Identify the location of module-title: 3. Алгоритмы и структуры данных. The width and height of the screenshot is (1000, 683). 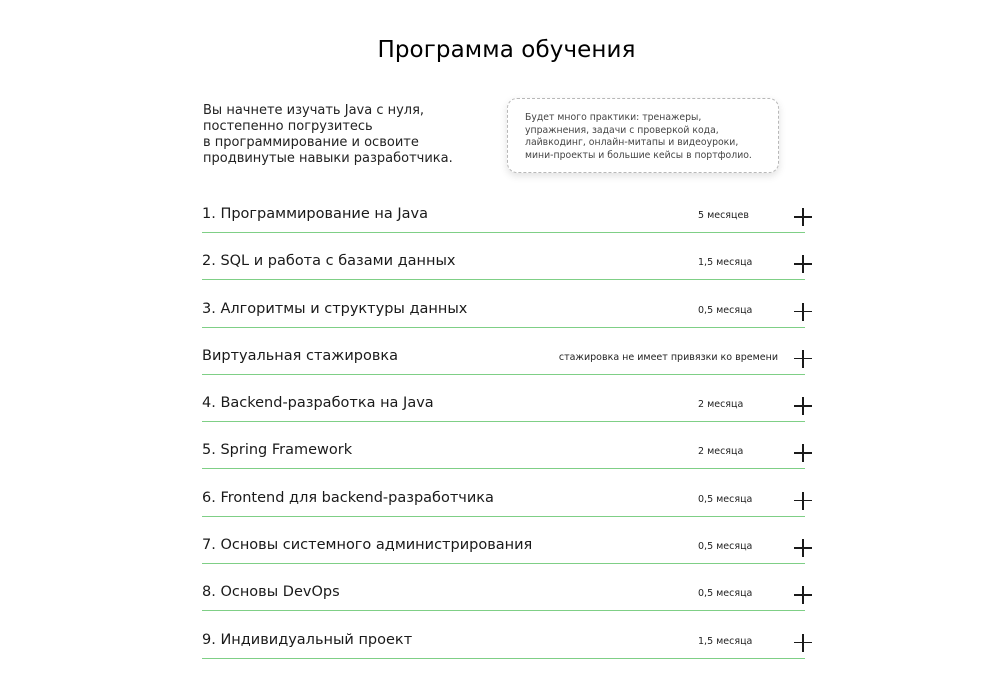
(335, 308).